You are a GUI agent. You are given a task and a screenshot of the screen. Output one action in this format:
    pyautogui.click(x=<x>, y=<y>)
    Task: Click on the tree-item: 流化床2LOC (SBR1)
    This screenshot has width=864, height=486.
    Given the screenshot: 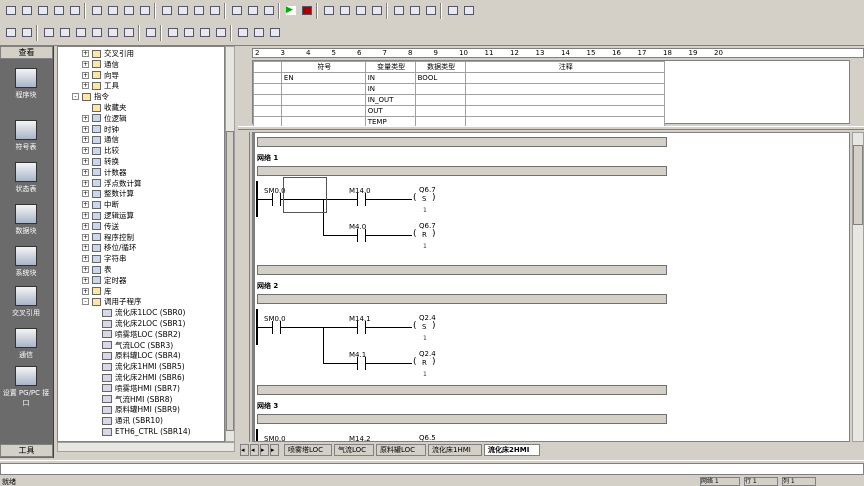 What is the action you would take?
    pyautogui.click(x=138, y=323)
    